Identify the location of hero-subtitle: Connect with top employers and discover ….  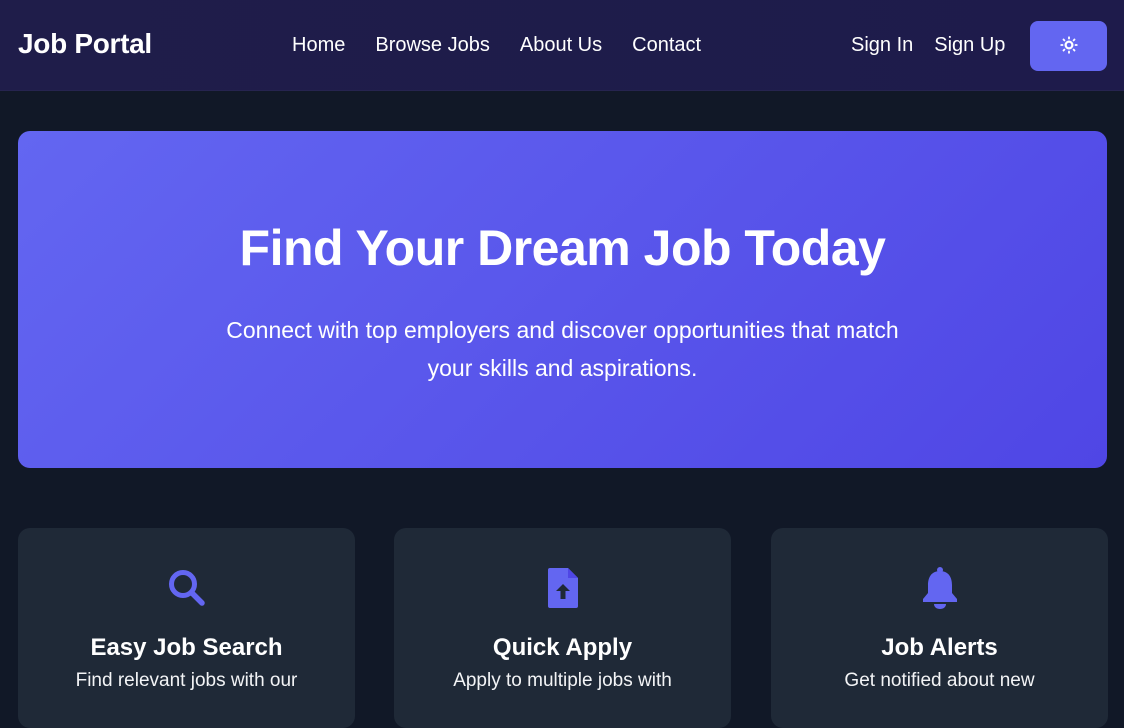
(562, 349).